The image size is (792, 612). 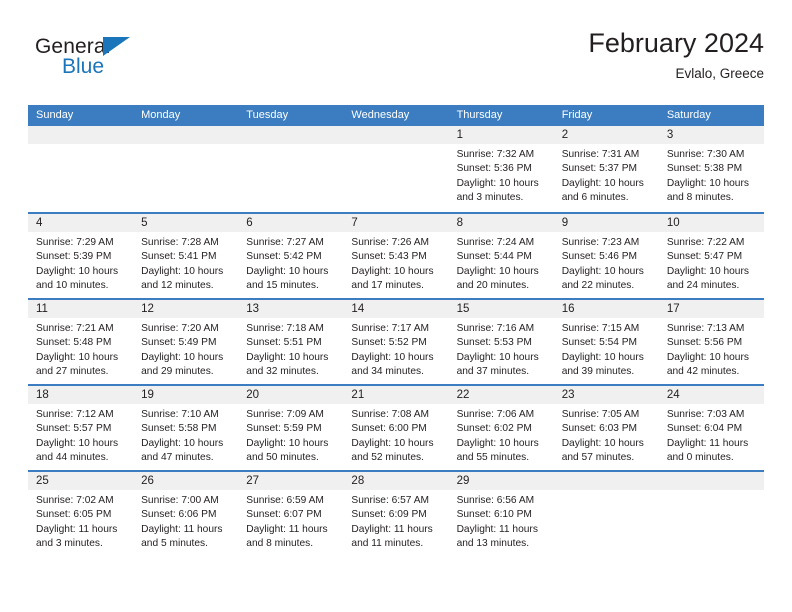 What do you see at coordinates (565, 223) in the screenshot?
I see `day-number: 9` at bounding box center [565, 223].